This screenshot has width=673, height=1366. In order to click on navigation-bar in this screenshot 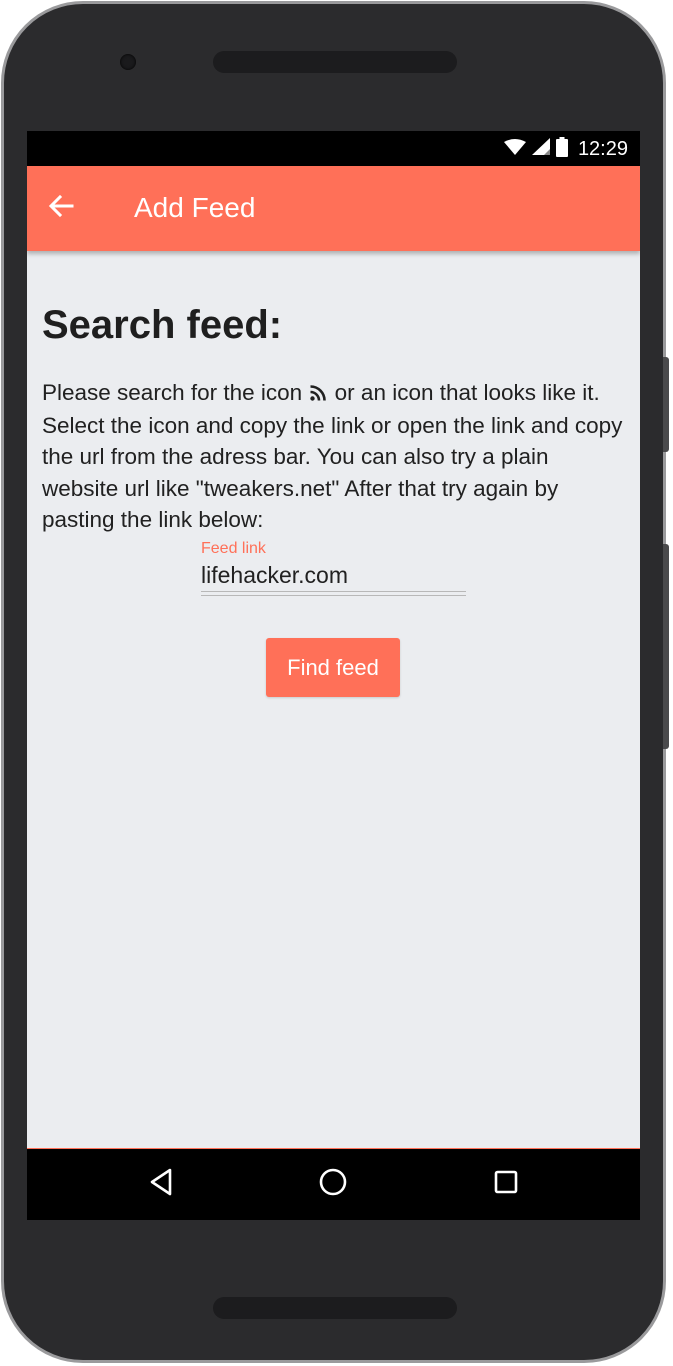, I will do `click(333, 1184)`.